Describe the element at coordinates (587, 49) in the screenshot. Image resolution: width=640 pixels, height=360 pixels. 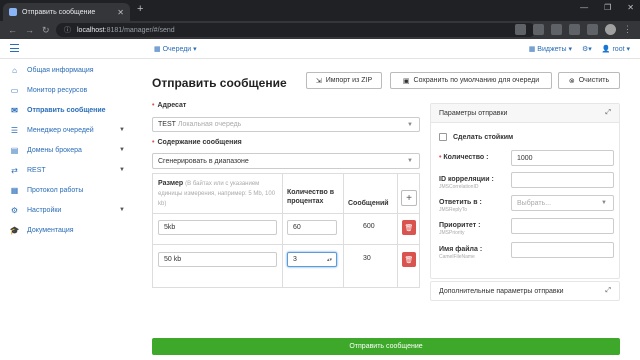
I see `settings-dropdown: ⚙▾` at that location.